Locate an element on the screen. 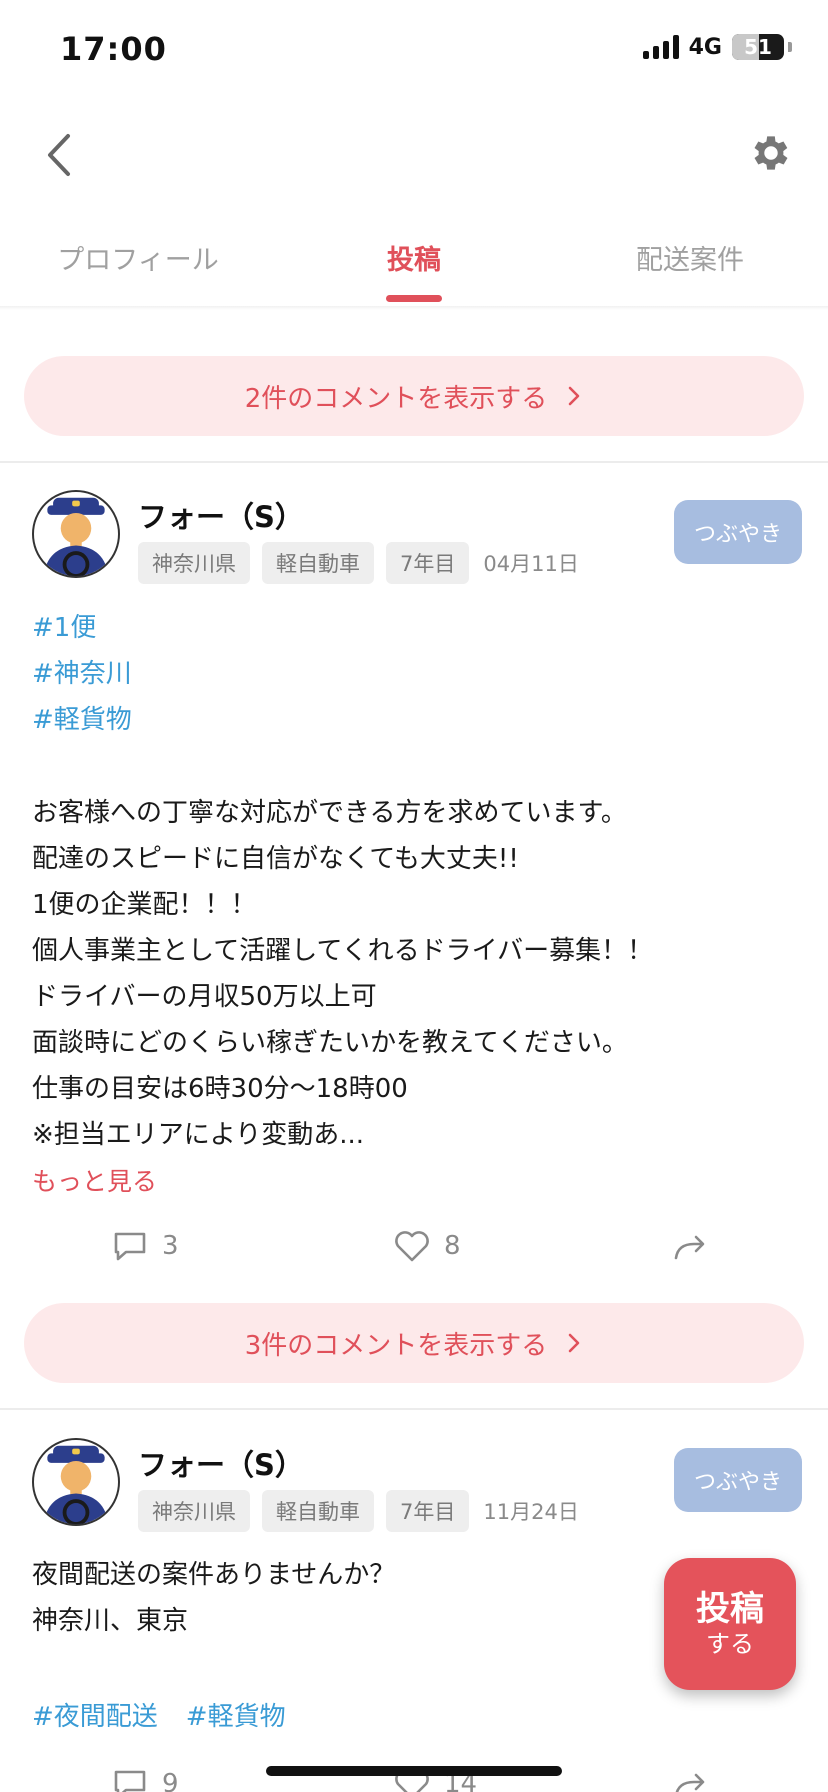 The width and height of the screenshot is (828, 1792). author-tags: 神奈川県 軽自動車 7年目 04月11日 is located at coordinates (358, 563).